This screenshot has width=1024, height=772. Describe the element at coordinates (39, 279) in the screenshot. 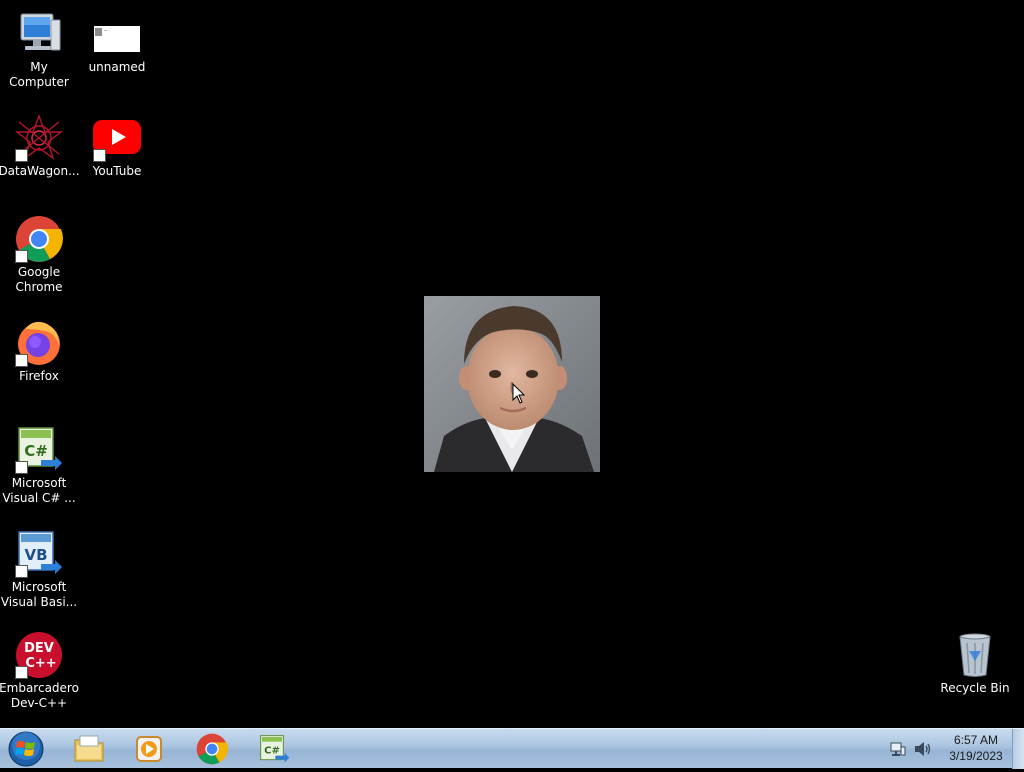

I see `desktop-icon-label: Google Chrome` at that location.